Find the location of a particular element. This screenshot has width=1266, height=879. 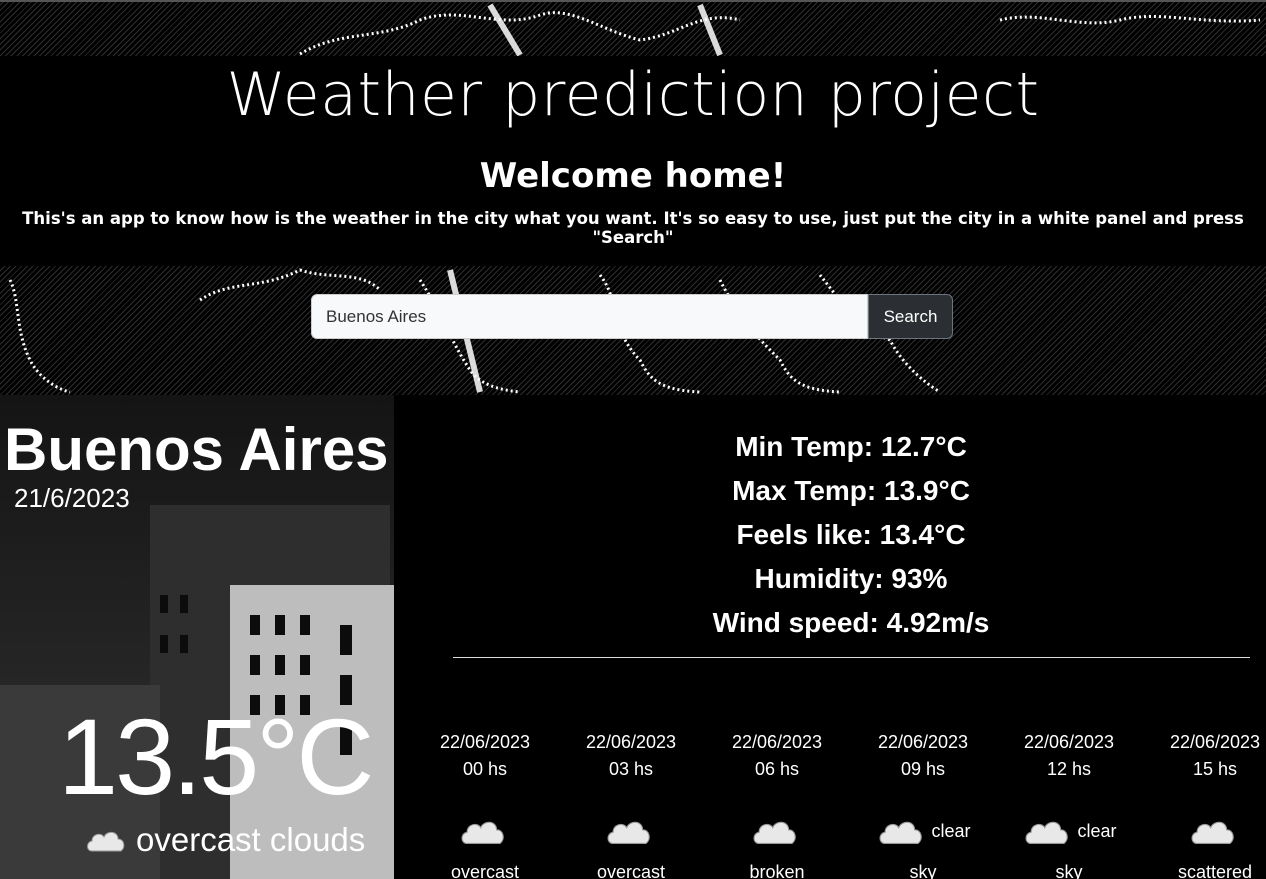

feels-like: Feels like: 13.4°C is located at coordinates (851, 534).